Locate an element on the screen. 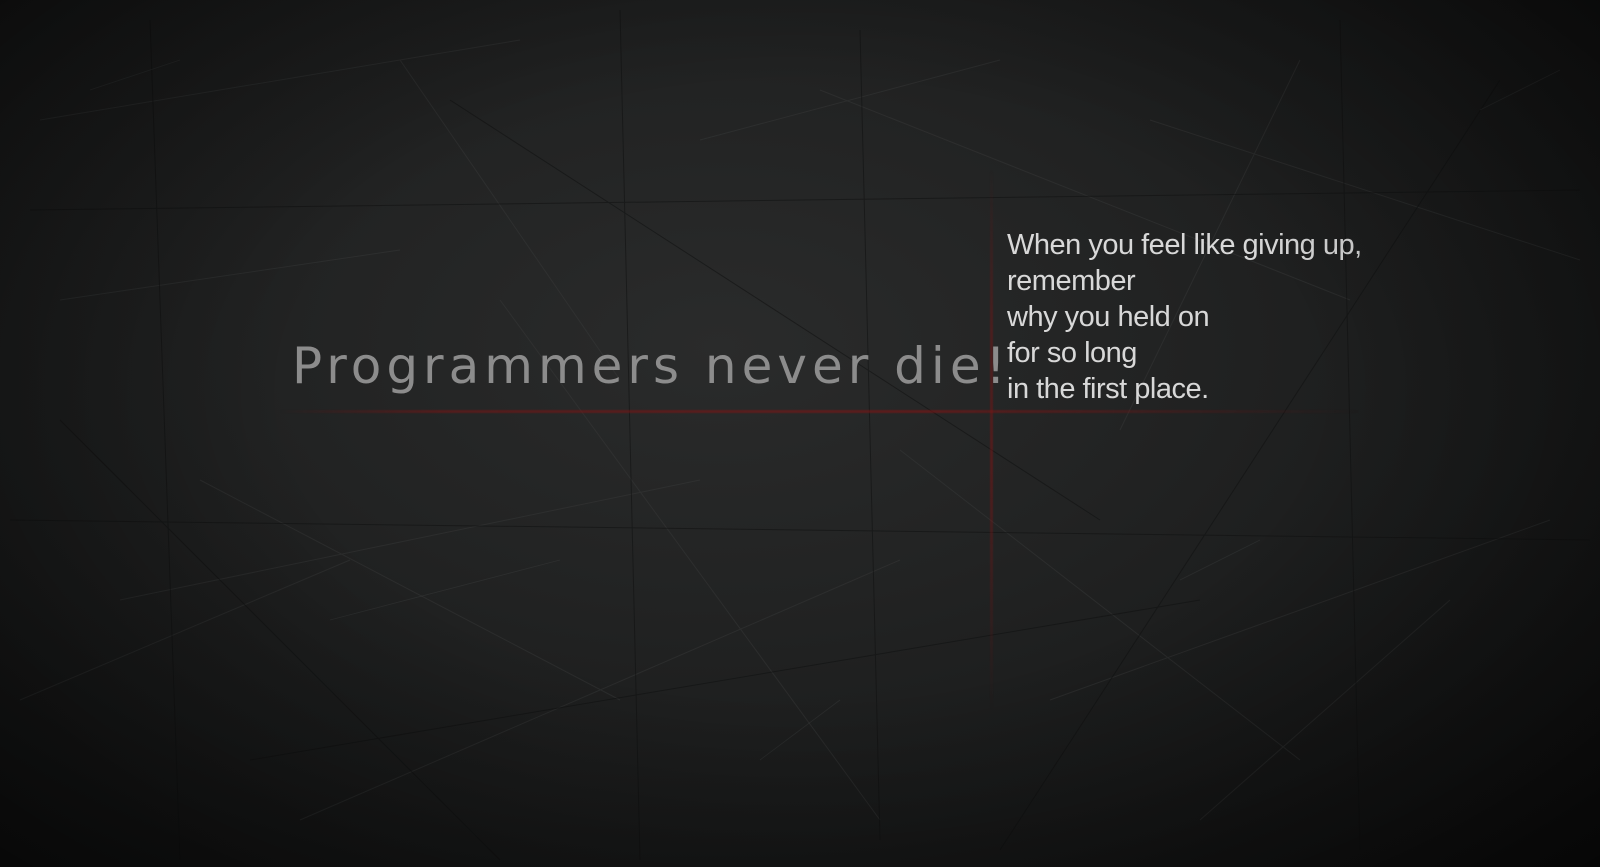 Image resolution: width=1600 pixels, height=867 pixels. quote-line: in the first place. is located at coordinates (1108, 389).